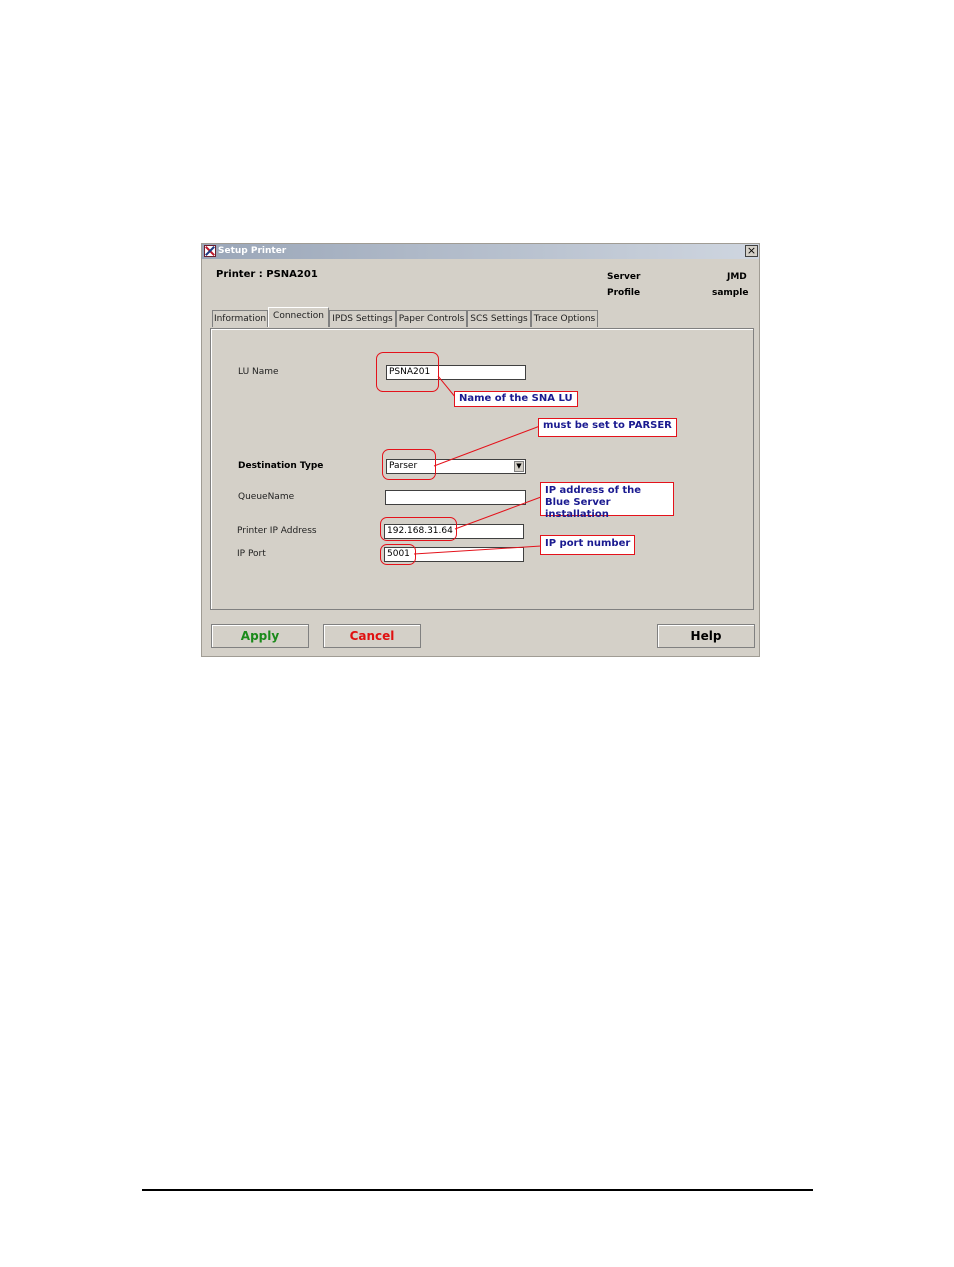 This screenshot has width=954, height=1267. What do you see at coordinates (477, 550) in the screenshot?
I see `connector-port` at bounding box center [477, 550].